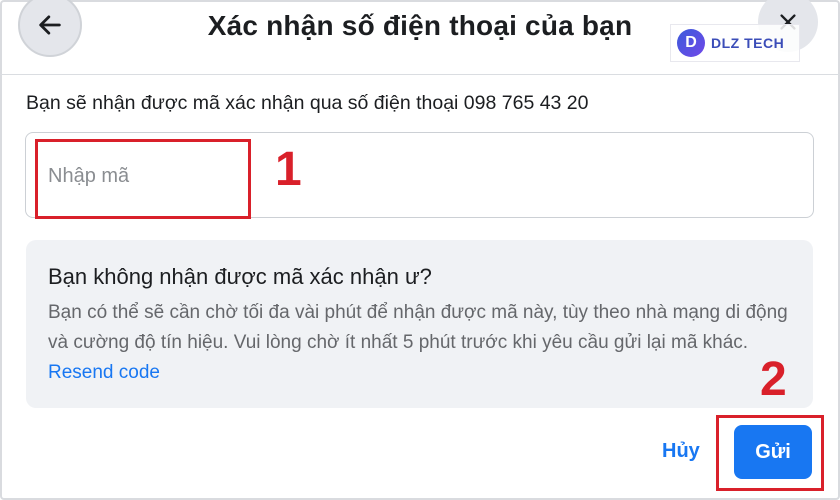  I want to click on step-number-1: 1, so click(288, 169).